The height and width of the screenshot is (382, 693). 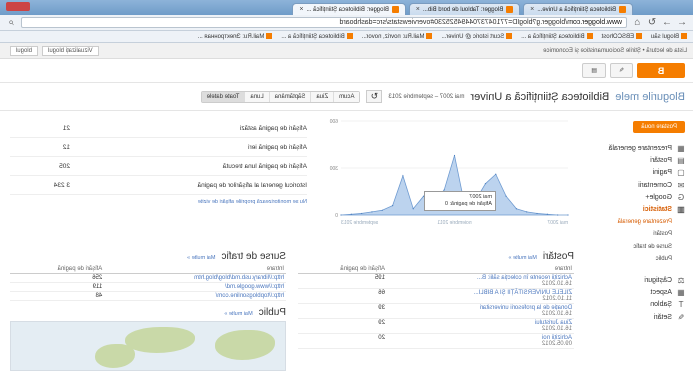 What do you see at coordinates (346, 71) in the screenshot?
I see `blogger-toolbar: B ✎ ▤` at bounding box center [346, 71].